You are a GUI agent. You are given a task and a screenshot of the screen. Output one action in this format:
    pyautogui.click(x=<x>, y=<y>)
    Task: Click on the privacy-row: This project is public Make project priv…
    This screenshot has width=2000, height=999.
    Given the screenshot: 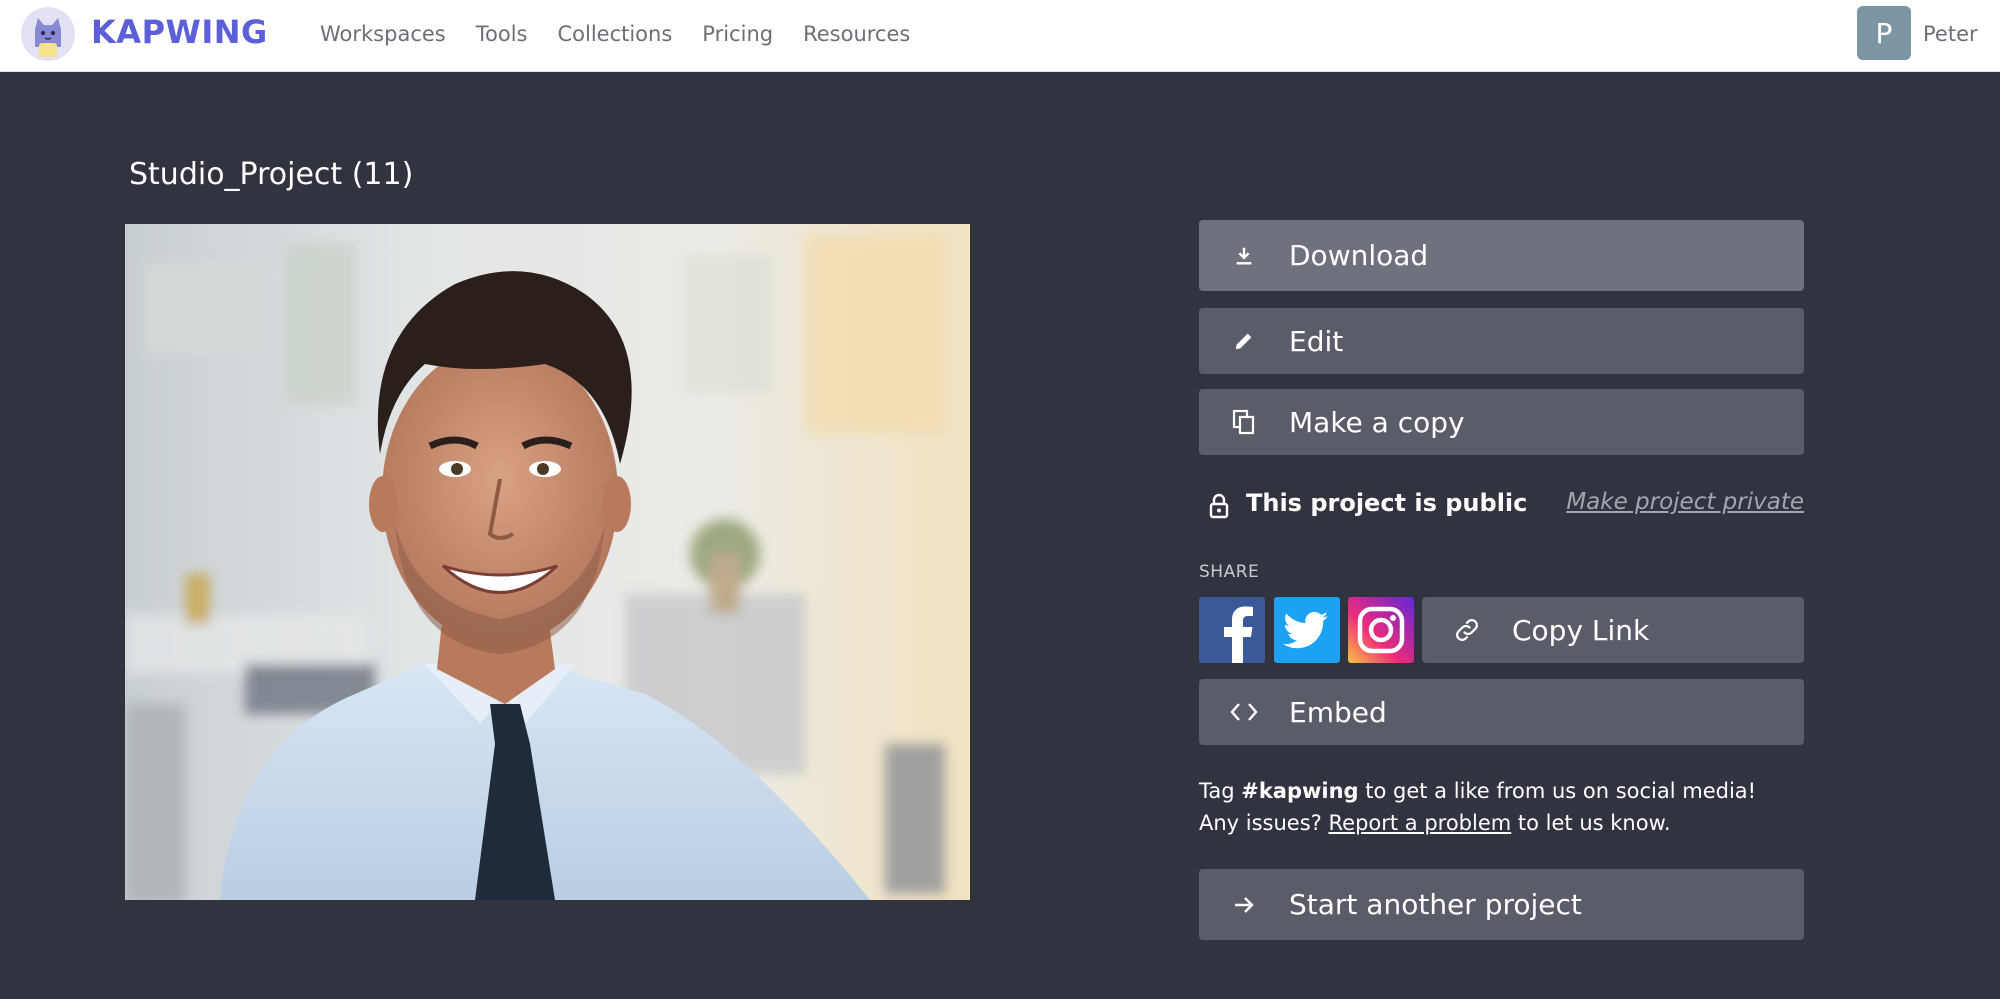 What is the action you would take?
    pyautogui.click(x=1501, y=506)
    